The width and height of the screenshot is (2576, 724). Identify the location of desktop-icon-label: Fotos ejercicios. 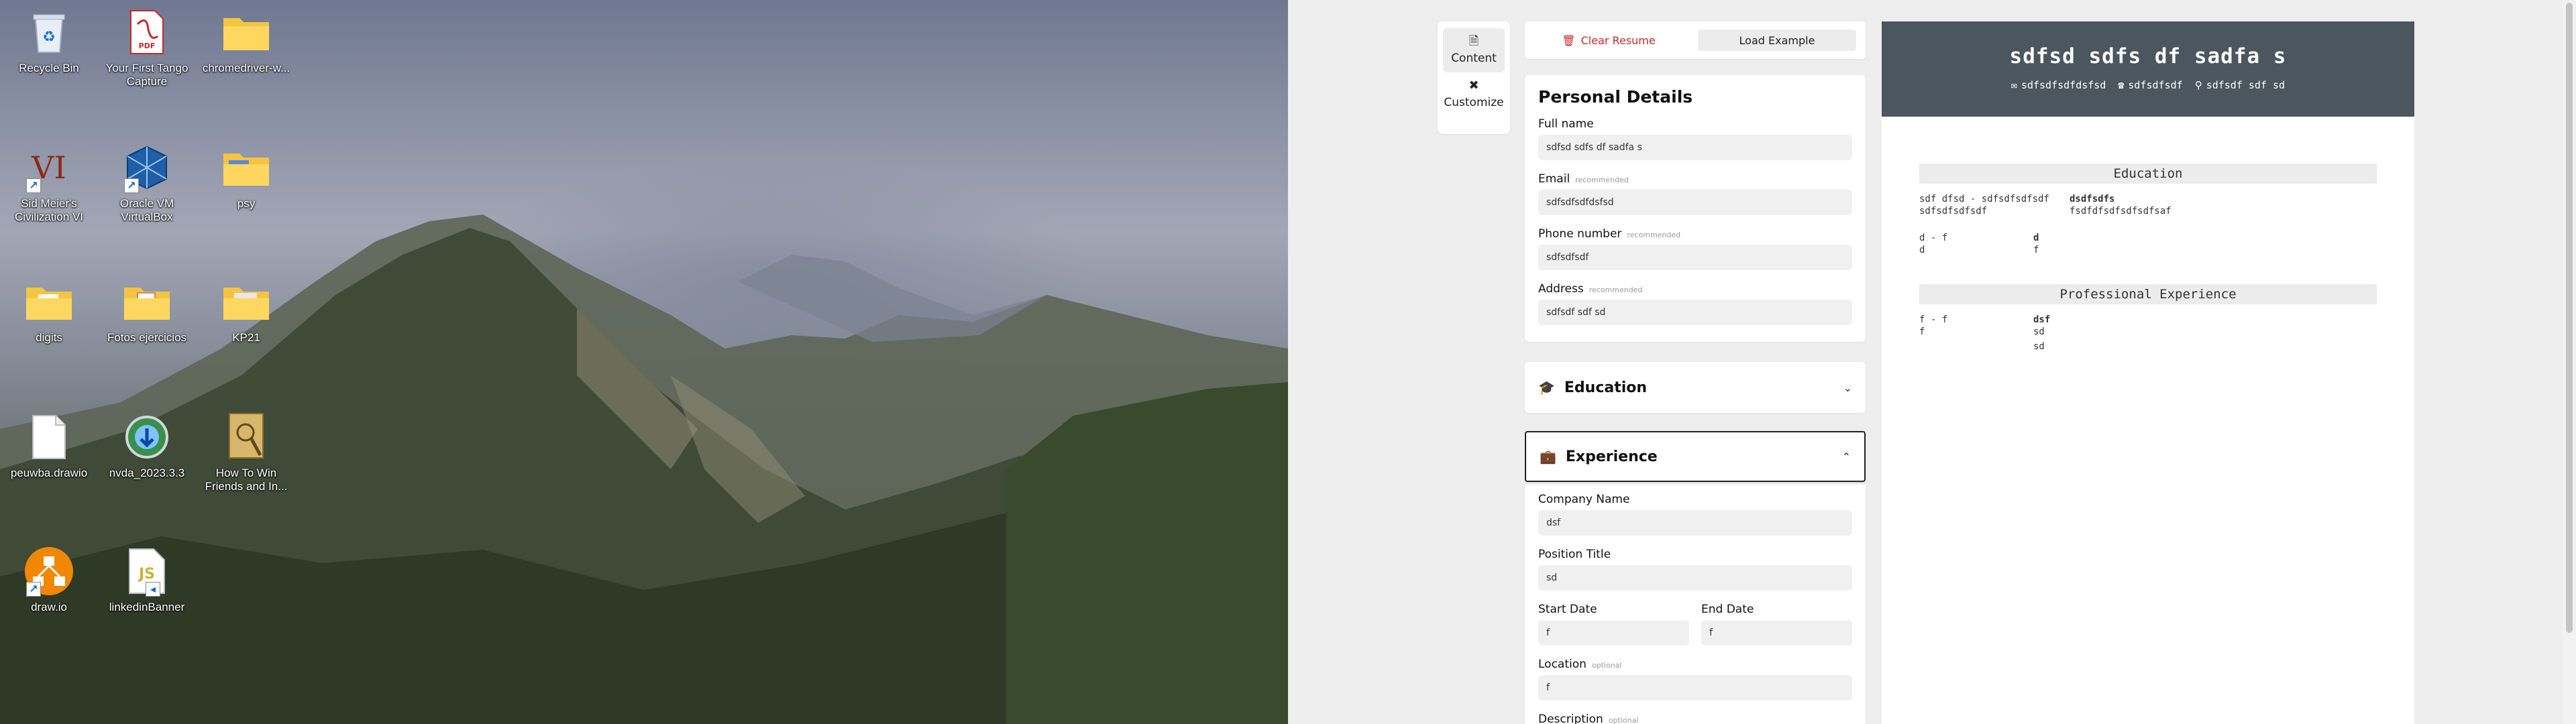
(147, 337).